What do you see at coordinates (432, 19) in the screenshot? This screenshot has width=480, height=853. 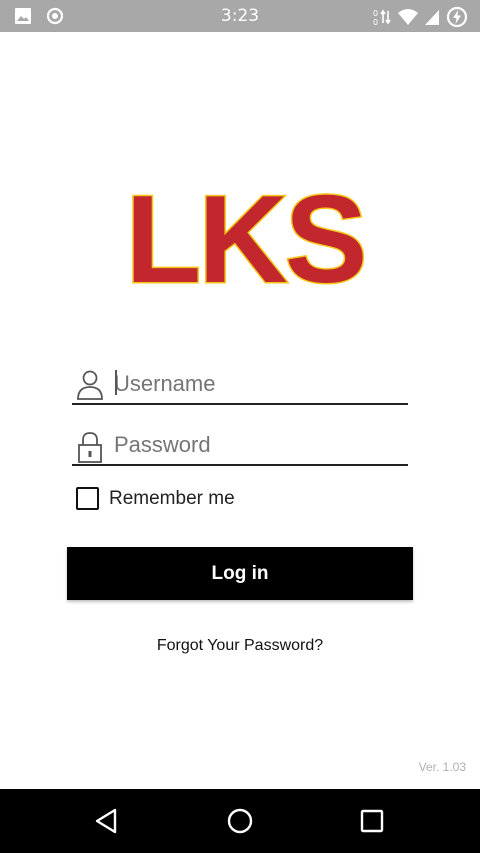 I see `signal-icon` at bounding box center [432, 19].